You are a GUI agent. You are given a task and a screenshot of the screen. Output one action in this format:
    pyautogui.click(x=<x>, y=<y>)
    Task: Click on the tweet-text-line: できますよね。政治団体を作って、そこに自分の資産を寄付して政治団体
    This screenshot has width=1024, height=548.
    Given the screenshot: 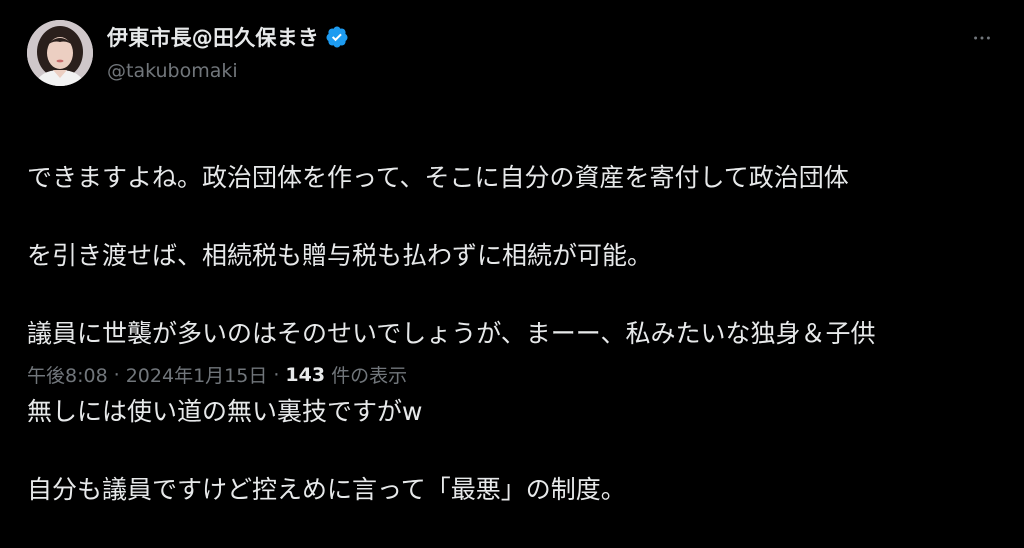 What is the action you would take?
    pyautogui.click(x=438, y=177)
    